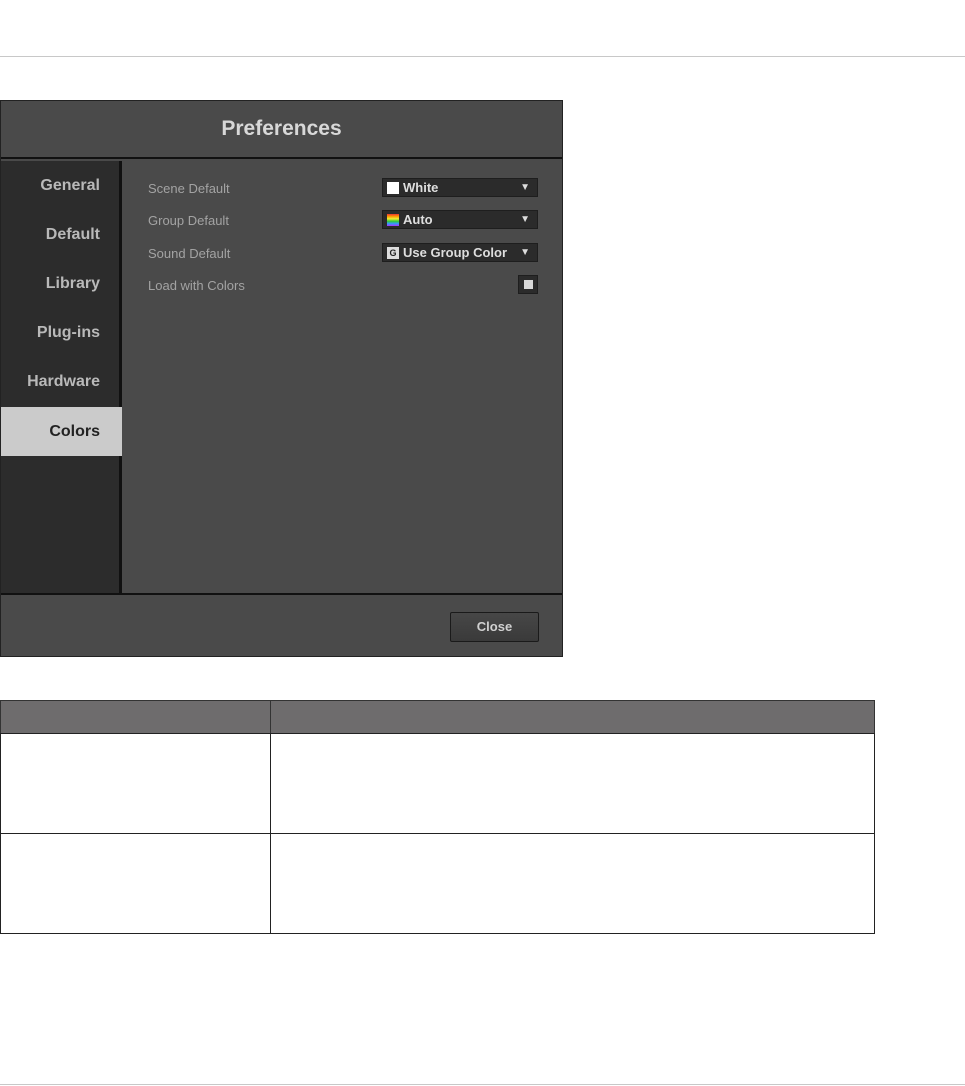  I want to click on load-with-colors-row: Load with Colors, so click(343, 286).